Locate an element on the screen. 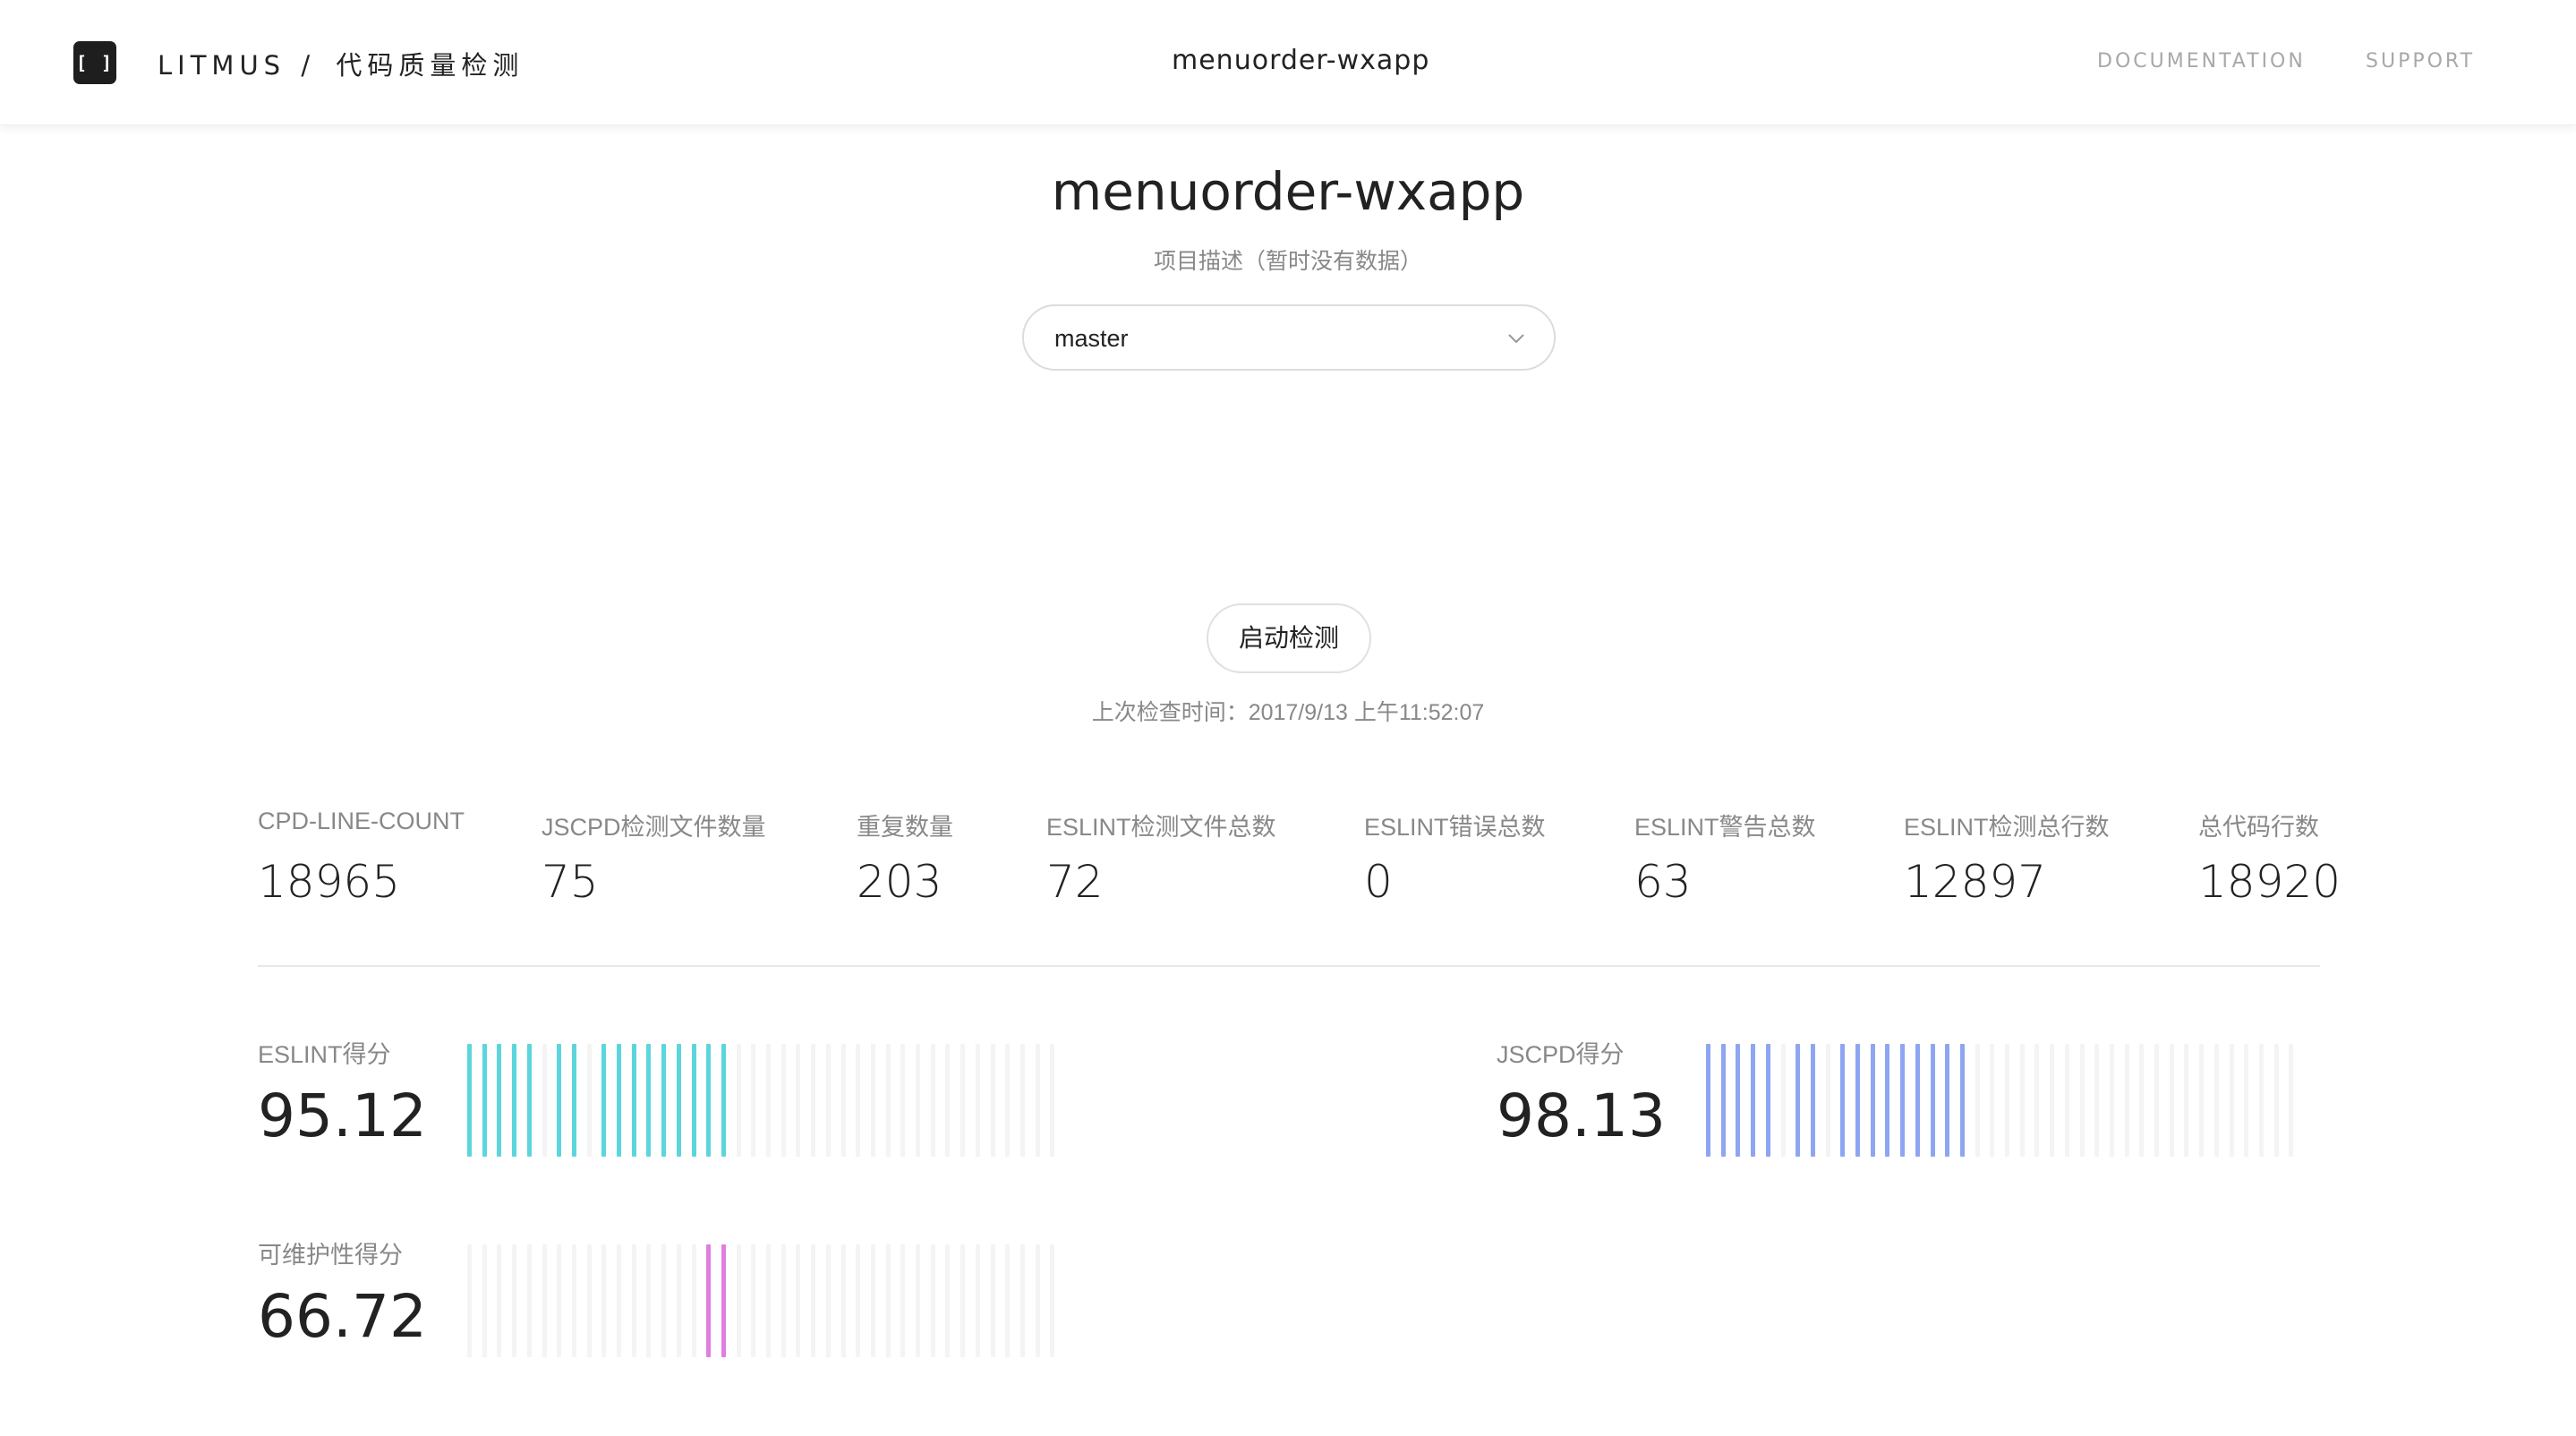 The height and width of the screenshot is (1436, 2576). score-value: 95.12 is located at coordinates (342, 1115).